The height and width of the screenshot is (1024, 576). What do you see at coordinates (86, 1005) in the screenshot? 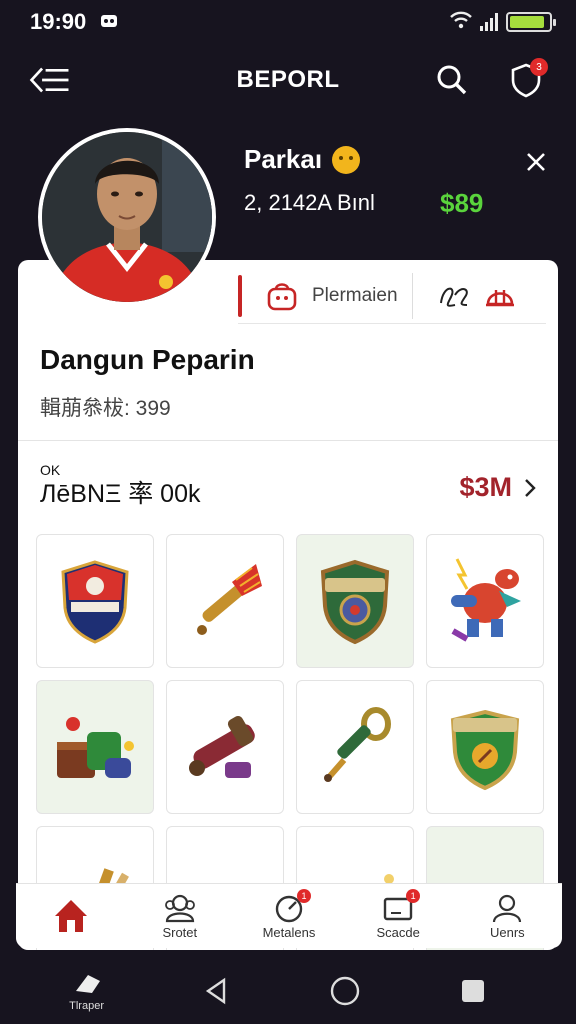
I see `system-tool-label: Tlraper` at bounding box center [86, 1005].